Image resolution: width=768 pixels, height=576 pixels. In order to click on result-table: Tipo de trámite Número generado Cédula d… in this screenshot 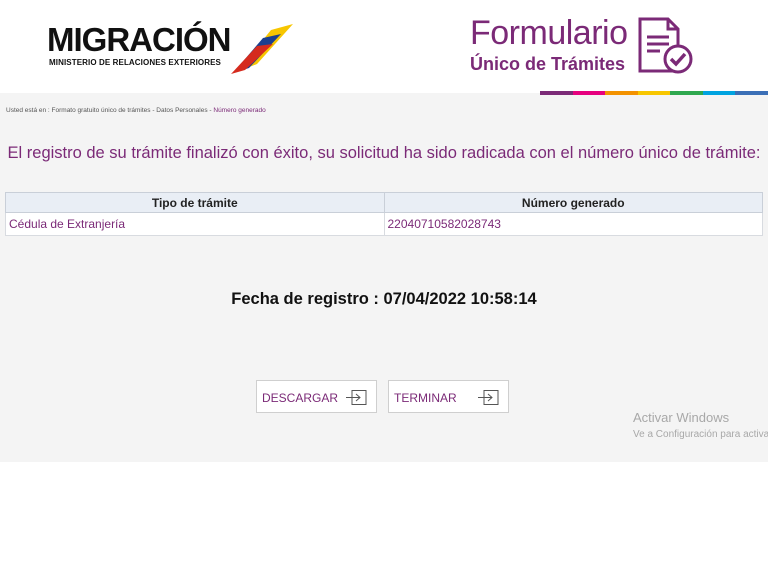, I will do `click(384, 214)`.